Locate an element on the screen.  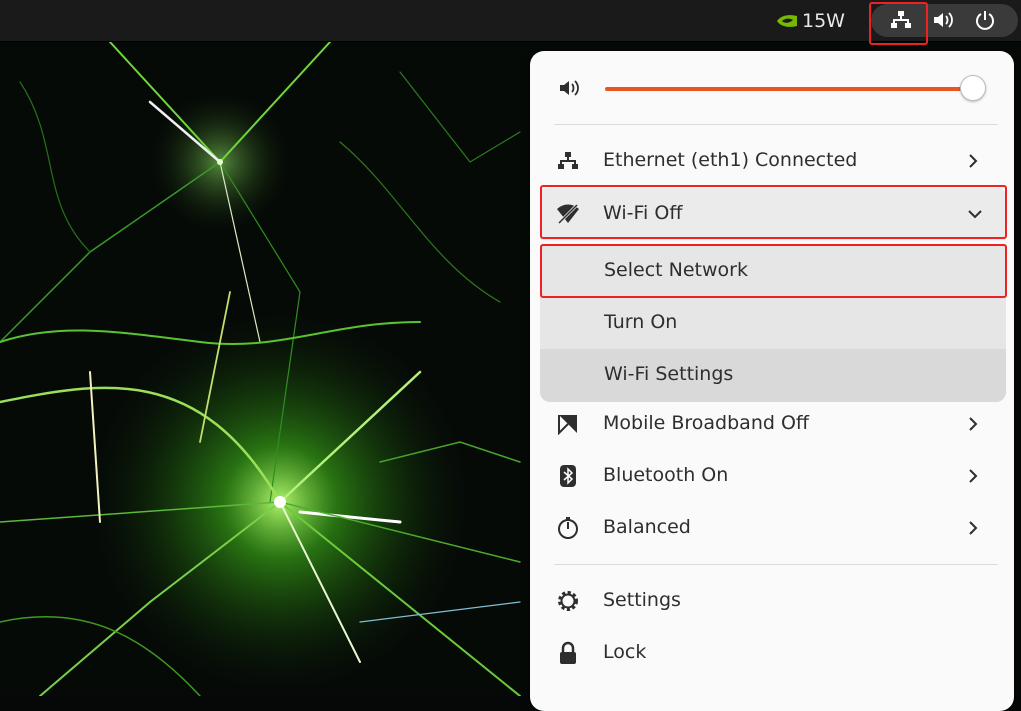
settings-label: Settings is located at coordinates (642, 600).